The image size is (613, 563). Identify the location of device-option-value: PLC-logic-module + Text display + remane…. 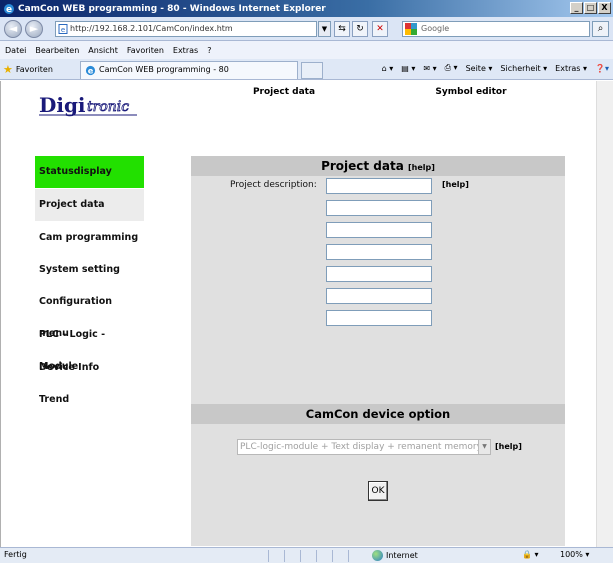
(361, 447).